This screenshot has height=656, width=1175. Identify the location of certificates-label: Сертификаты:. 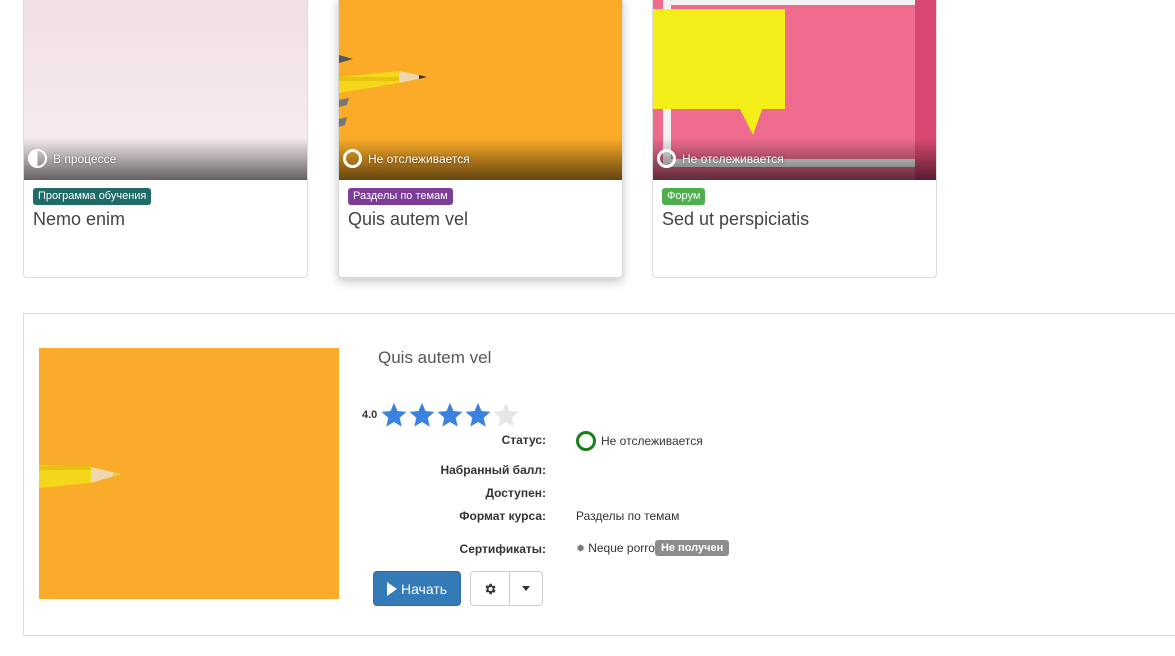
(502, 549).